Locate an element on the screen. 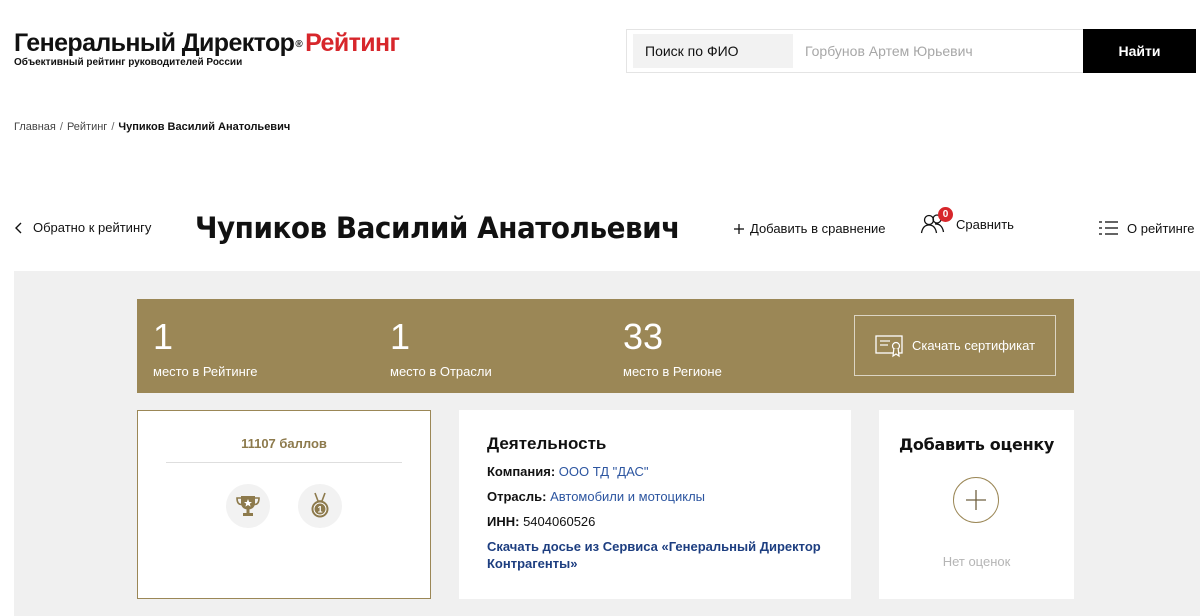 This screenshot has height=616, width=1200. breadcrumb-home-link: Главная is located at coordinates (35, 127).